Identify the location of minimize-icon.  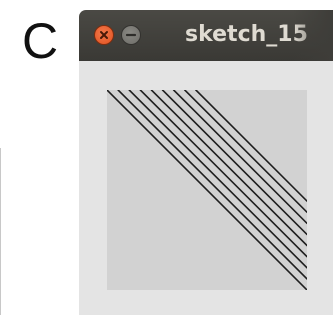
(131, 35).